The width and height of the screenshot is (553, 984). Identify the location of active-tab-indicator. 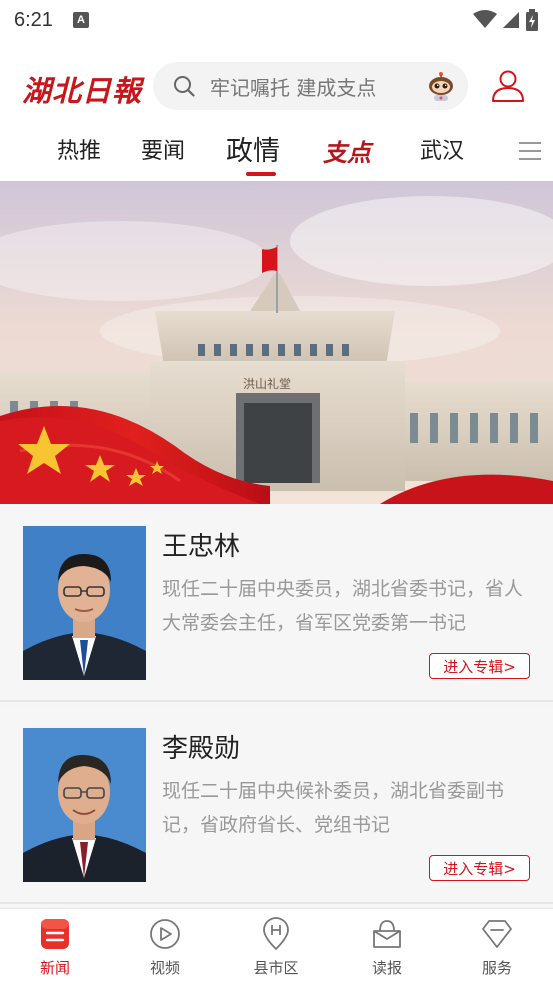
(261, 174).